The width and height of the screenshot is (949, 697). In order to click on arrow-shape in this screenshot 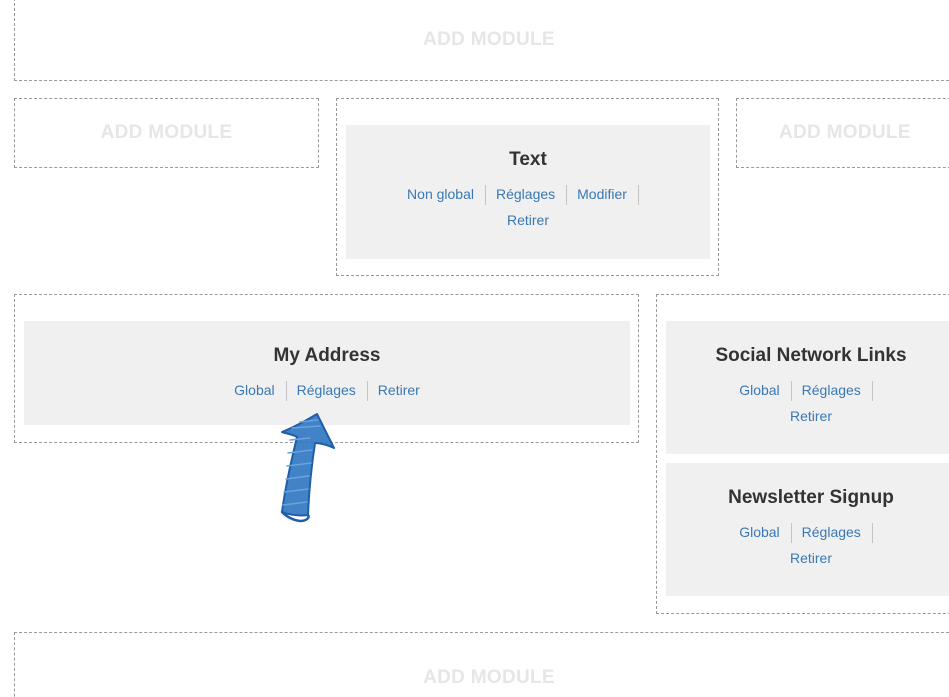, I will do `click(308, 465)`.